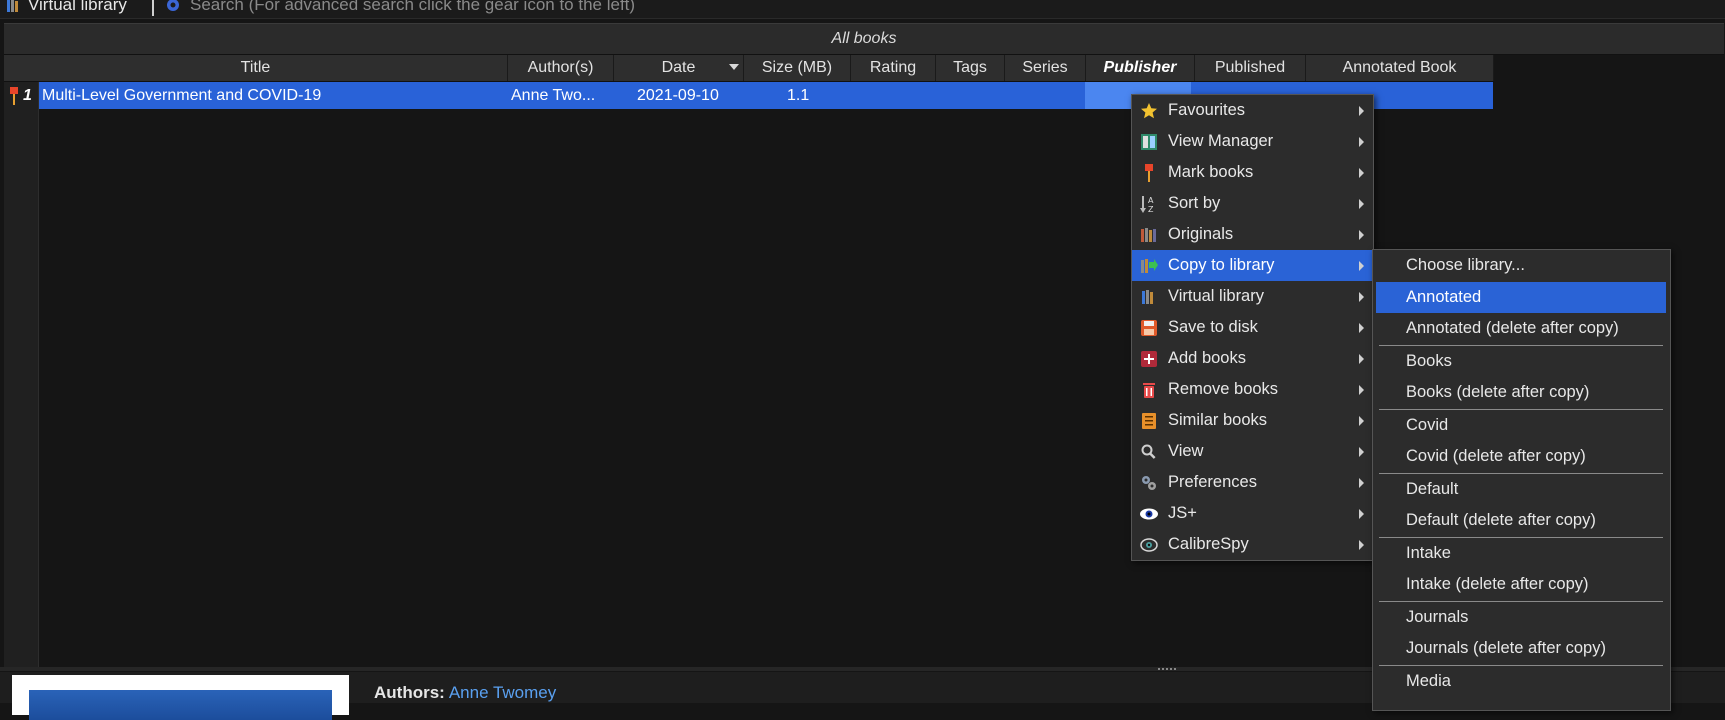 The width and height of the screenshot is (1725, 720). What do you see at coordinates (1216, 296) in the screenshot?
I see `menu-item-label: Virtual library` at bounding box center [1216, 296].